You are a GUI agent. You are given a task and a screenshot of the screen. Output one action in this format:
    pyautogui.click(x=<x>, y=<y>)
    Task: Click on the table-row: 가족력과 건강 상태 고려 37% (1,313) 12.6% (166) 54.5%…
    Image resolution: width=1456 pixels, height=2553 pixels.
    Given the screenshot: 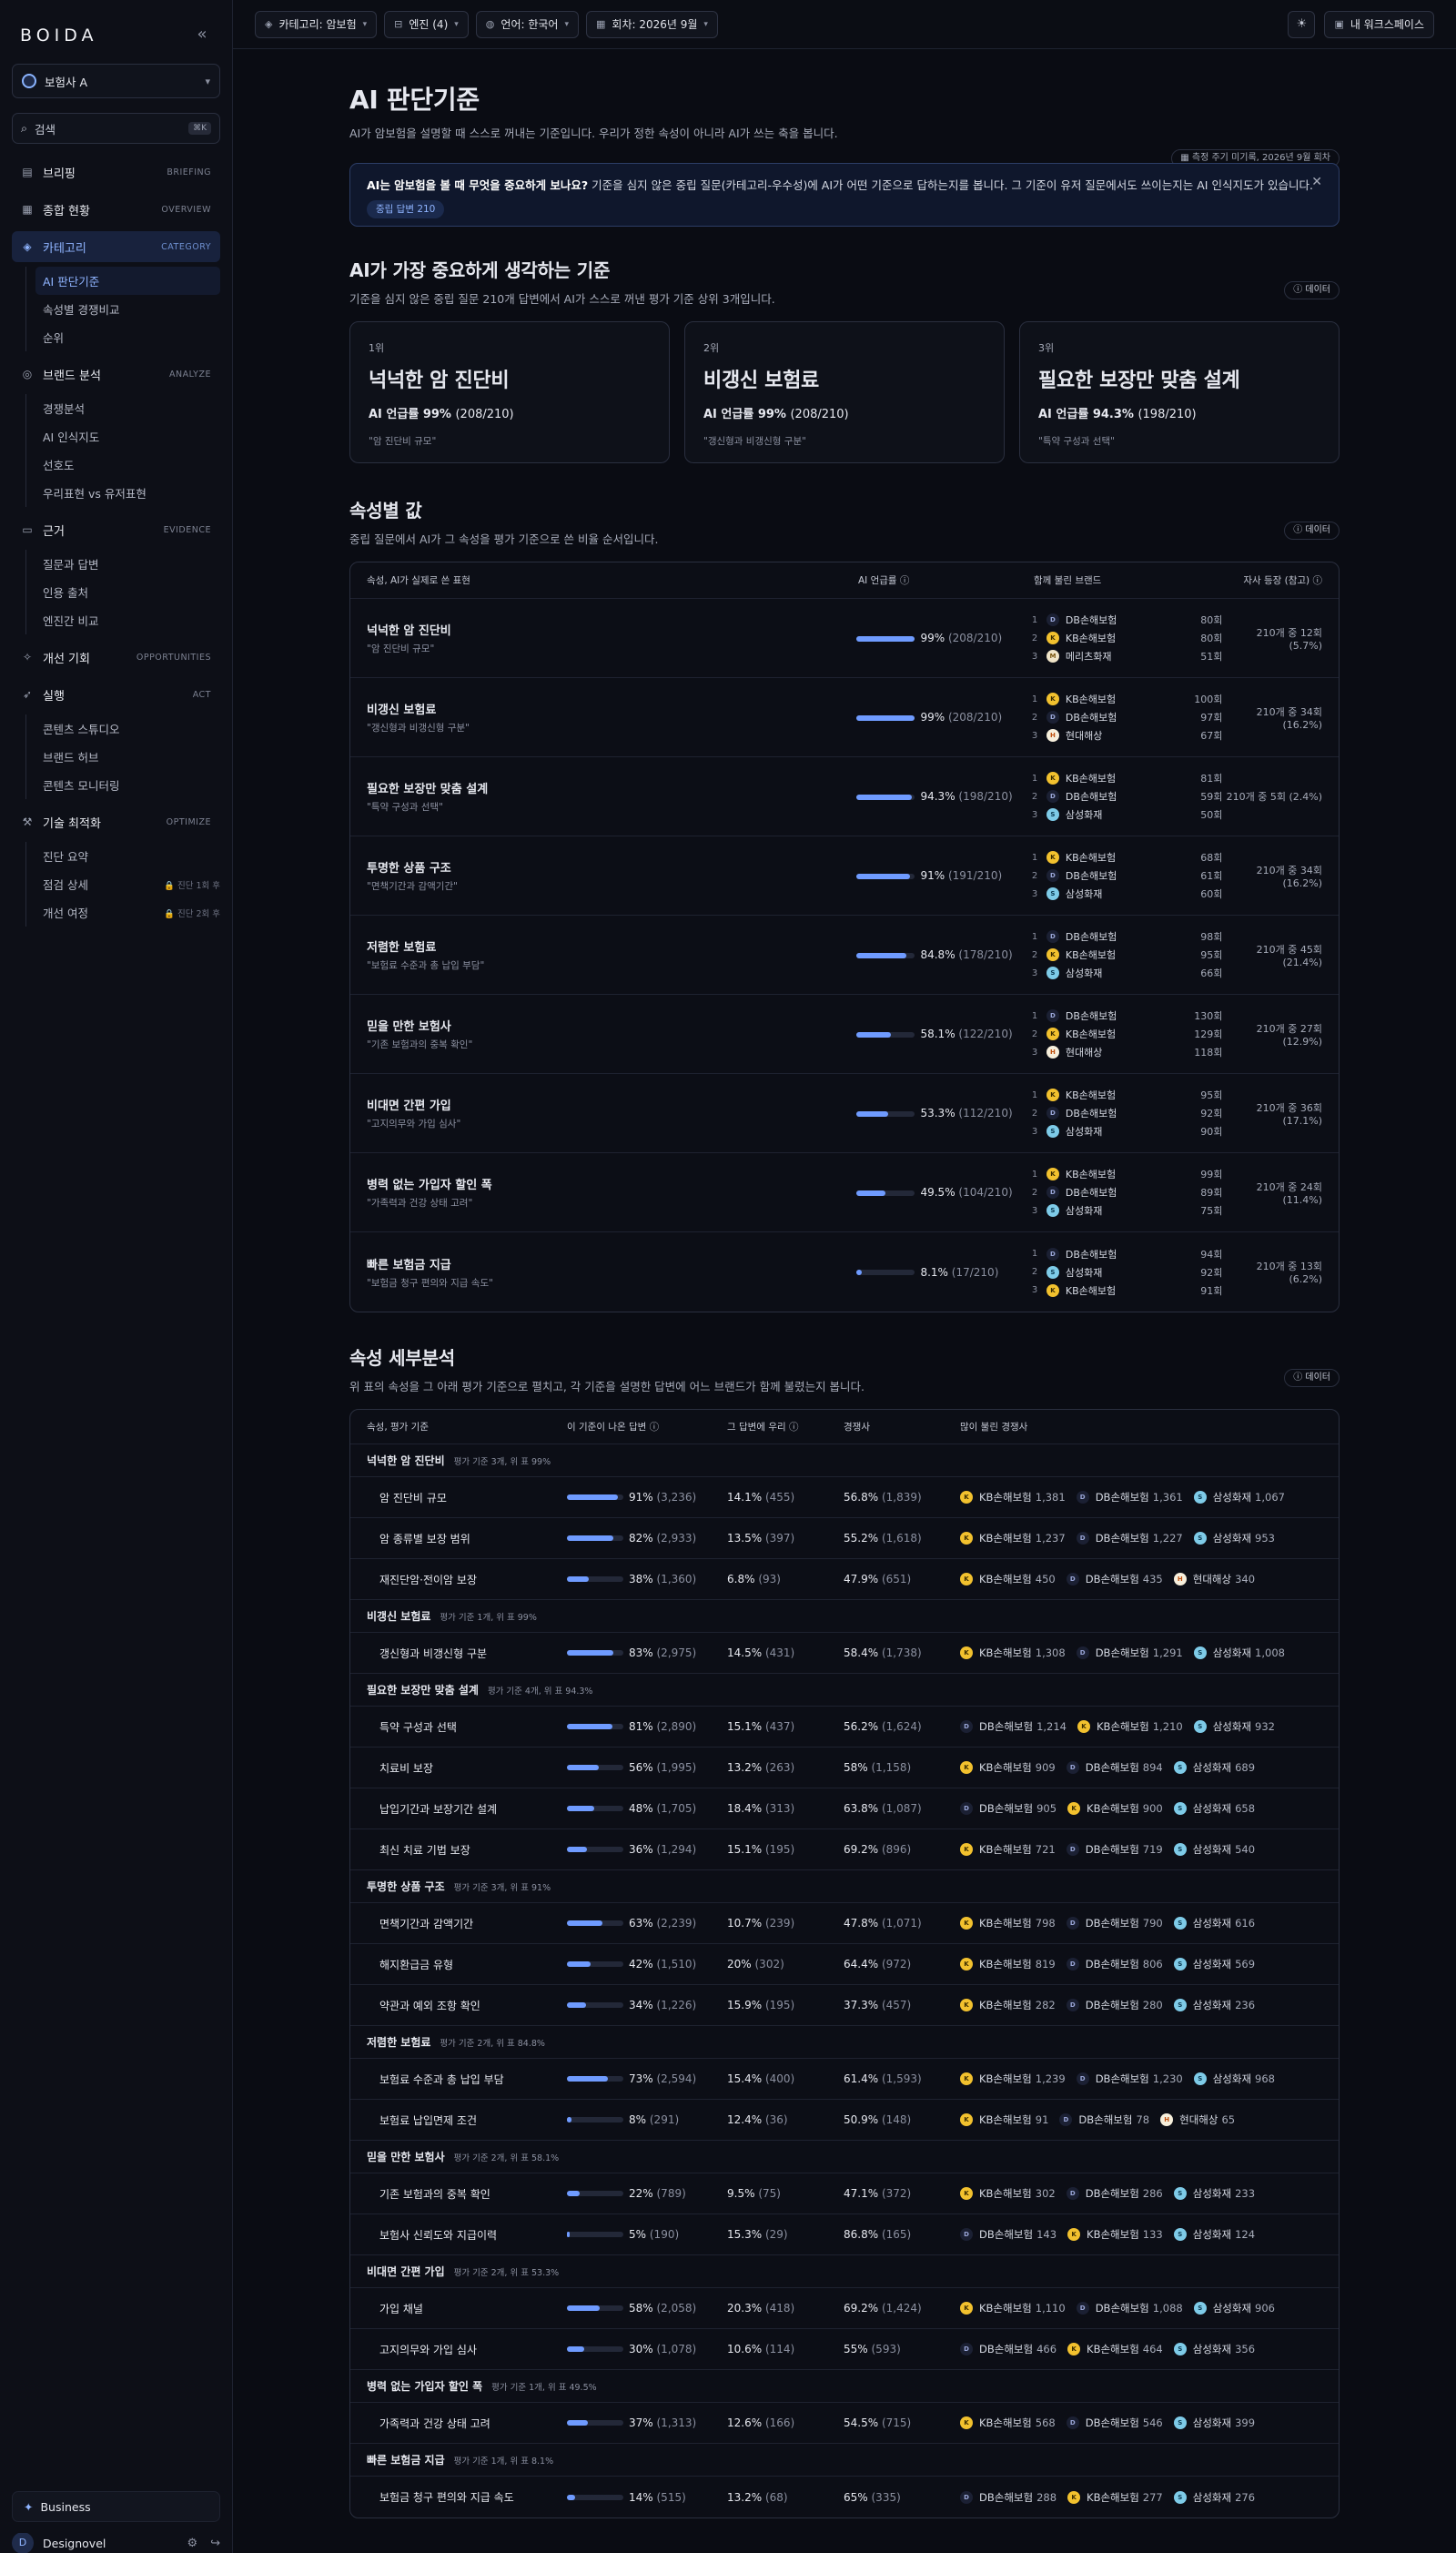 What is the action you would take?
    pyautogui.click(x=845, y=2423)
    